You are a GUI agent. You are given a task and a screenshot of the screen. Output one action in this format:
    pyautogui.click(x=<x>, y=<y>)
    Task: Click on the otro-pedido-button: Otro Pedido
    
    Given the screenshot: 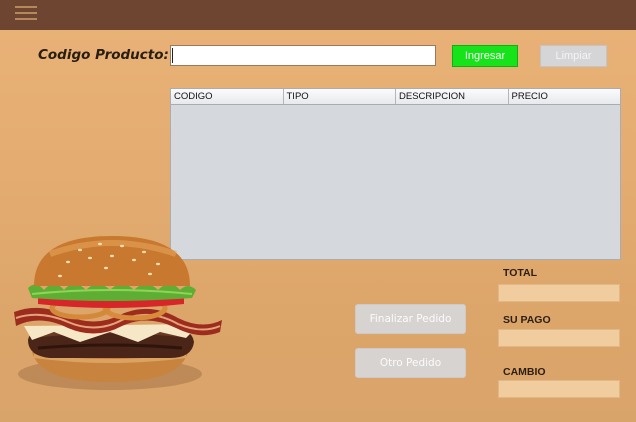 What is the action you would take?
    pyautogui.click(x=410, y=363)
    